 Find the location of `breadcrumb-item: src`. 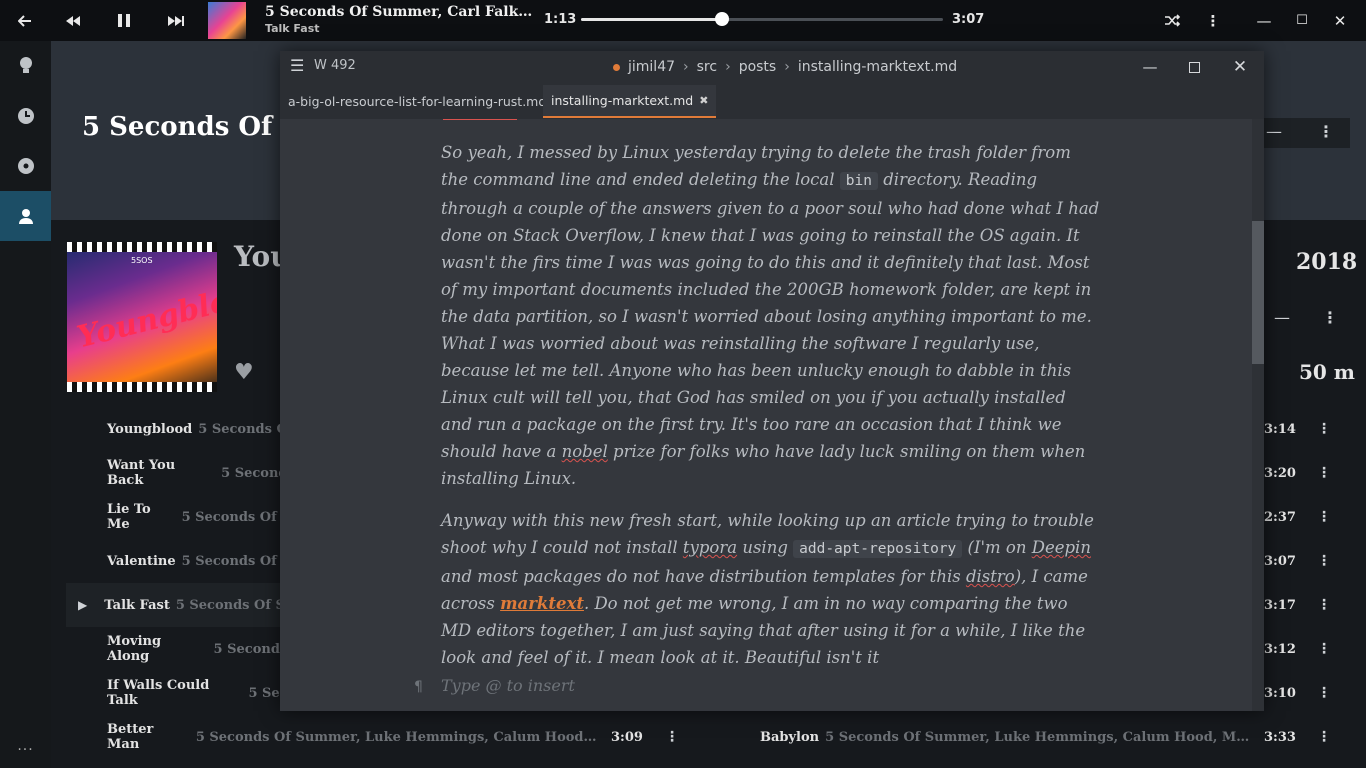

breadcrumb-item: src is located at coordinates (707, 67).